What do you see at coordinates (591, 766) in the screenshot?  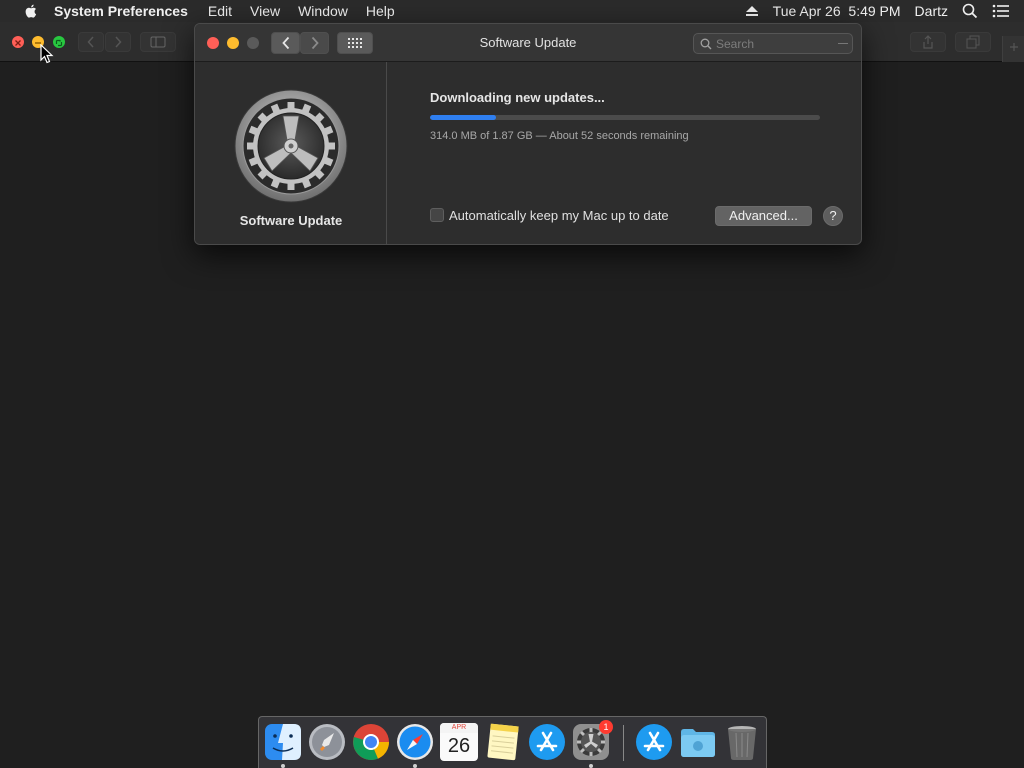 I see `system-preferences-running-indicator` at bounding box center [591, 766].